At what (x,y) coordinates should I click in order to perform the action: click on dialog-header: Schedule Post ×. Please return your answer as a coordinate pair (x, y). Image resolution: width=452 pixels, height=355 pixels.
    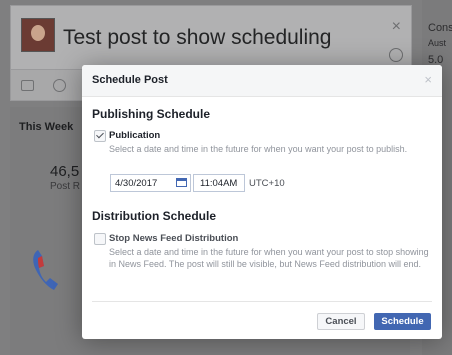
    Looking at the image, I should click on (262, 81).